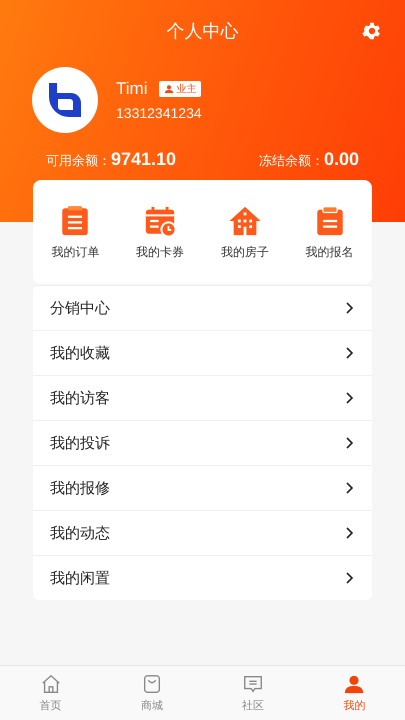  What do you see at coordinates (202, 577) in the screenshot?
I see `menu-item: 我的闲置` at bounding box center [202, 577].